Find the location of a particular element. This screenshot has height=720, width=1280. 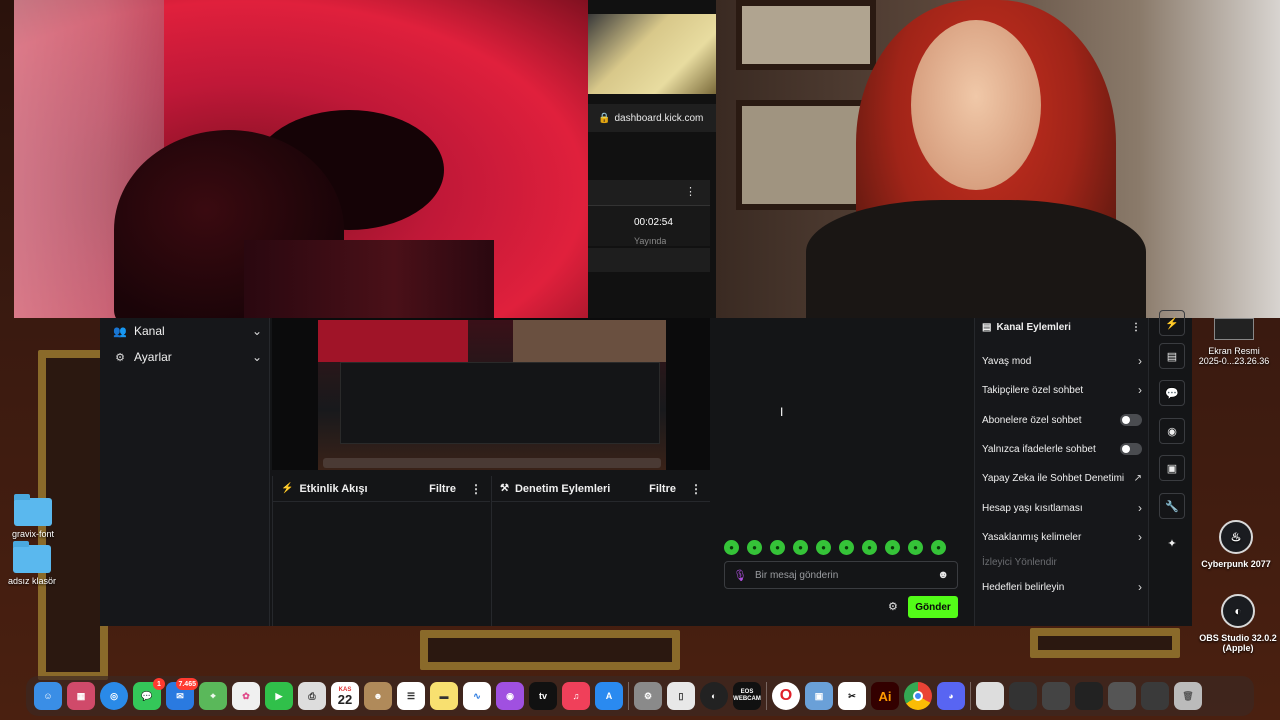

url-text: dashboard.kick.com is located at coordinates (659, 118).